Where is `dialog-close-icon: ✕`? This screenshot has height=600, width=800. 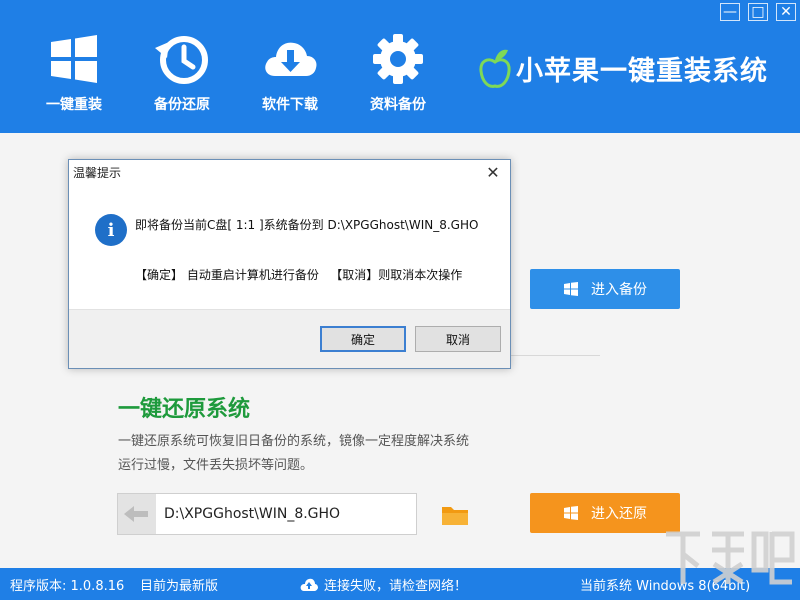 dialog-close-icon: ✕ is located at coordinates (493, 172).